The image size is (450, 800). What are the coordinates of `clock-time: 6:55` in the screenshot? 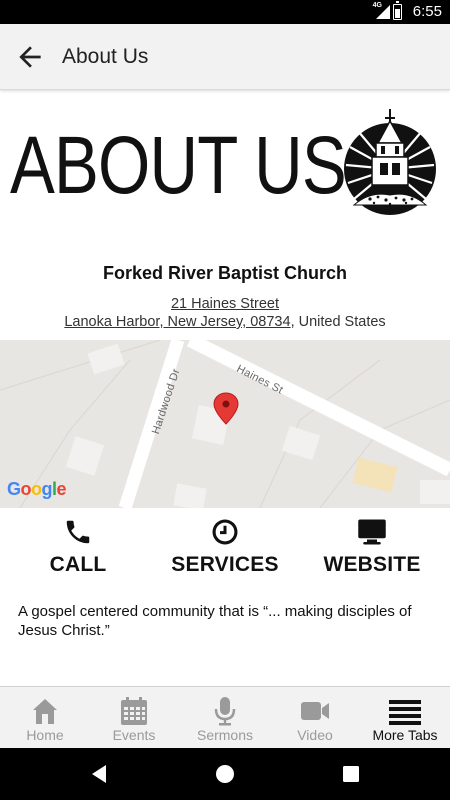 It's located at (427, 11).